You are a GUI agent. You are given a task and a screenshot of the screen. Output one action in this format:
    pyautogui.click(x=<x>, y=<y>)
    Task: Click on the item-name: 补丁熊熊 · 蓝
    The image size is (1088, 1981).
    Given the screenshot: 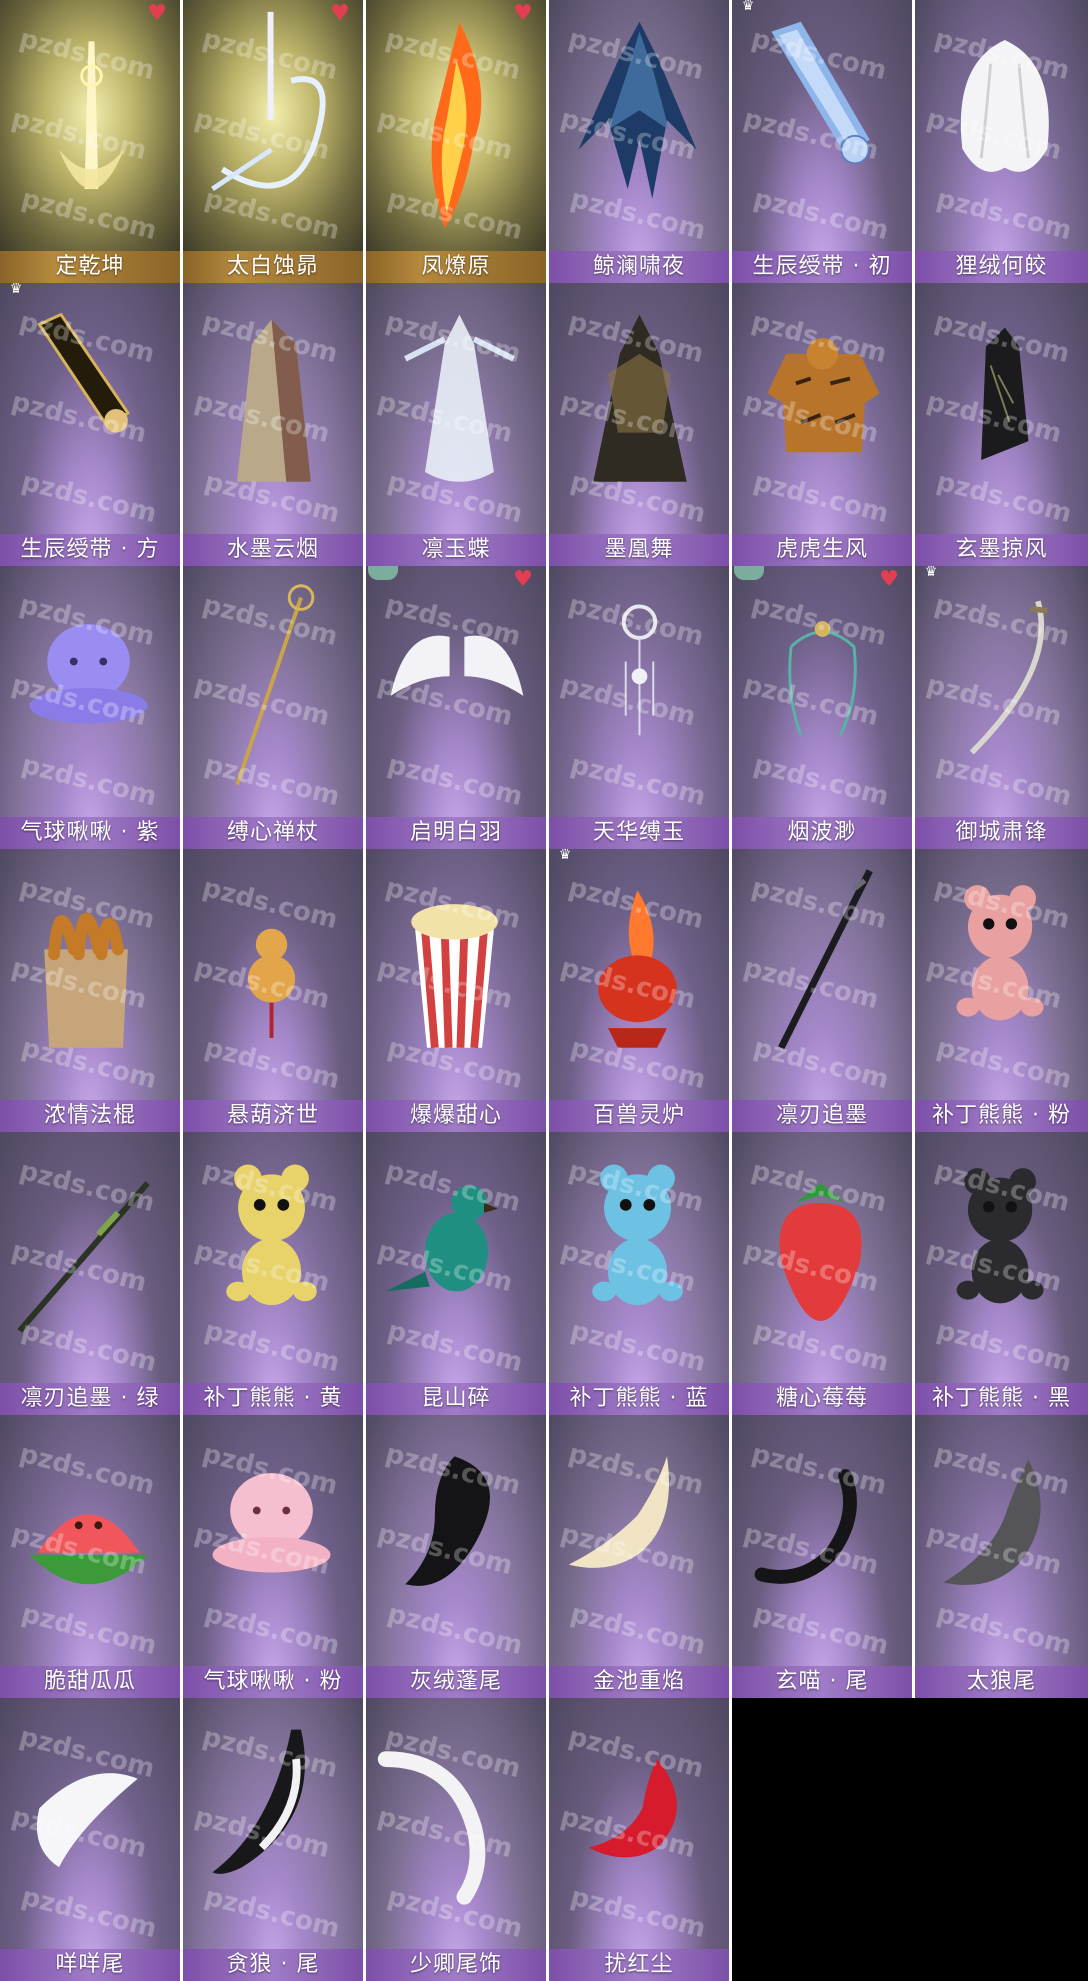 What is the action you would take?
    pyautogui.click(x=639, y=1399)
    